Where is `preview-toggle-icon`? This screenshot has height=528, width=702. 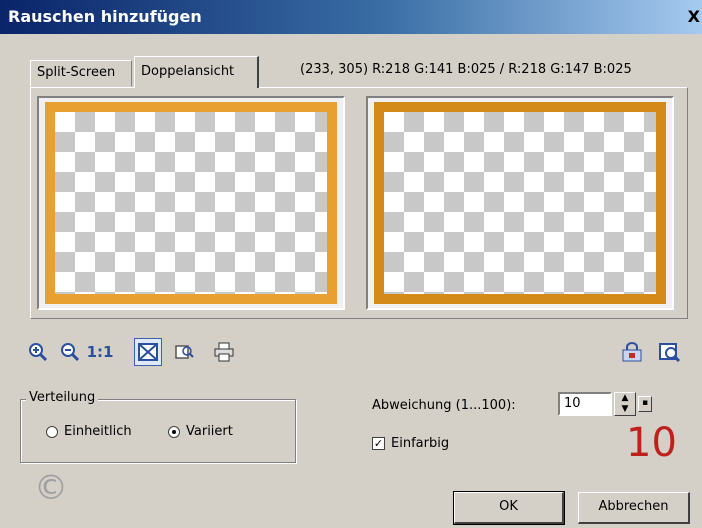 preview-toggle-icon is located at coordinates (670, 352).